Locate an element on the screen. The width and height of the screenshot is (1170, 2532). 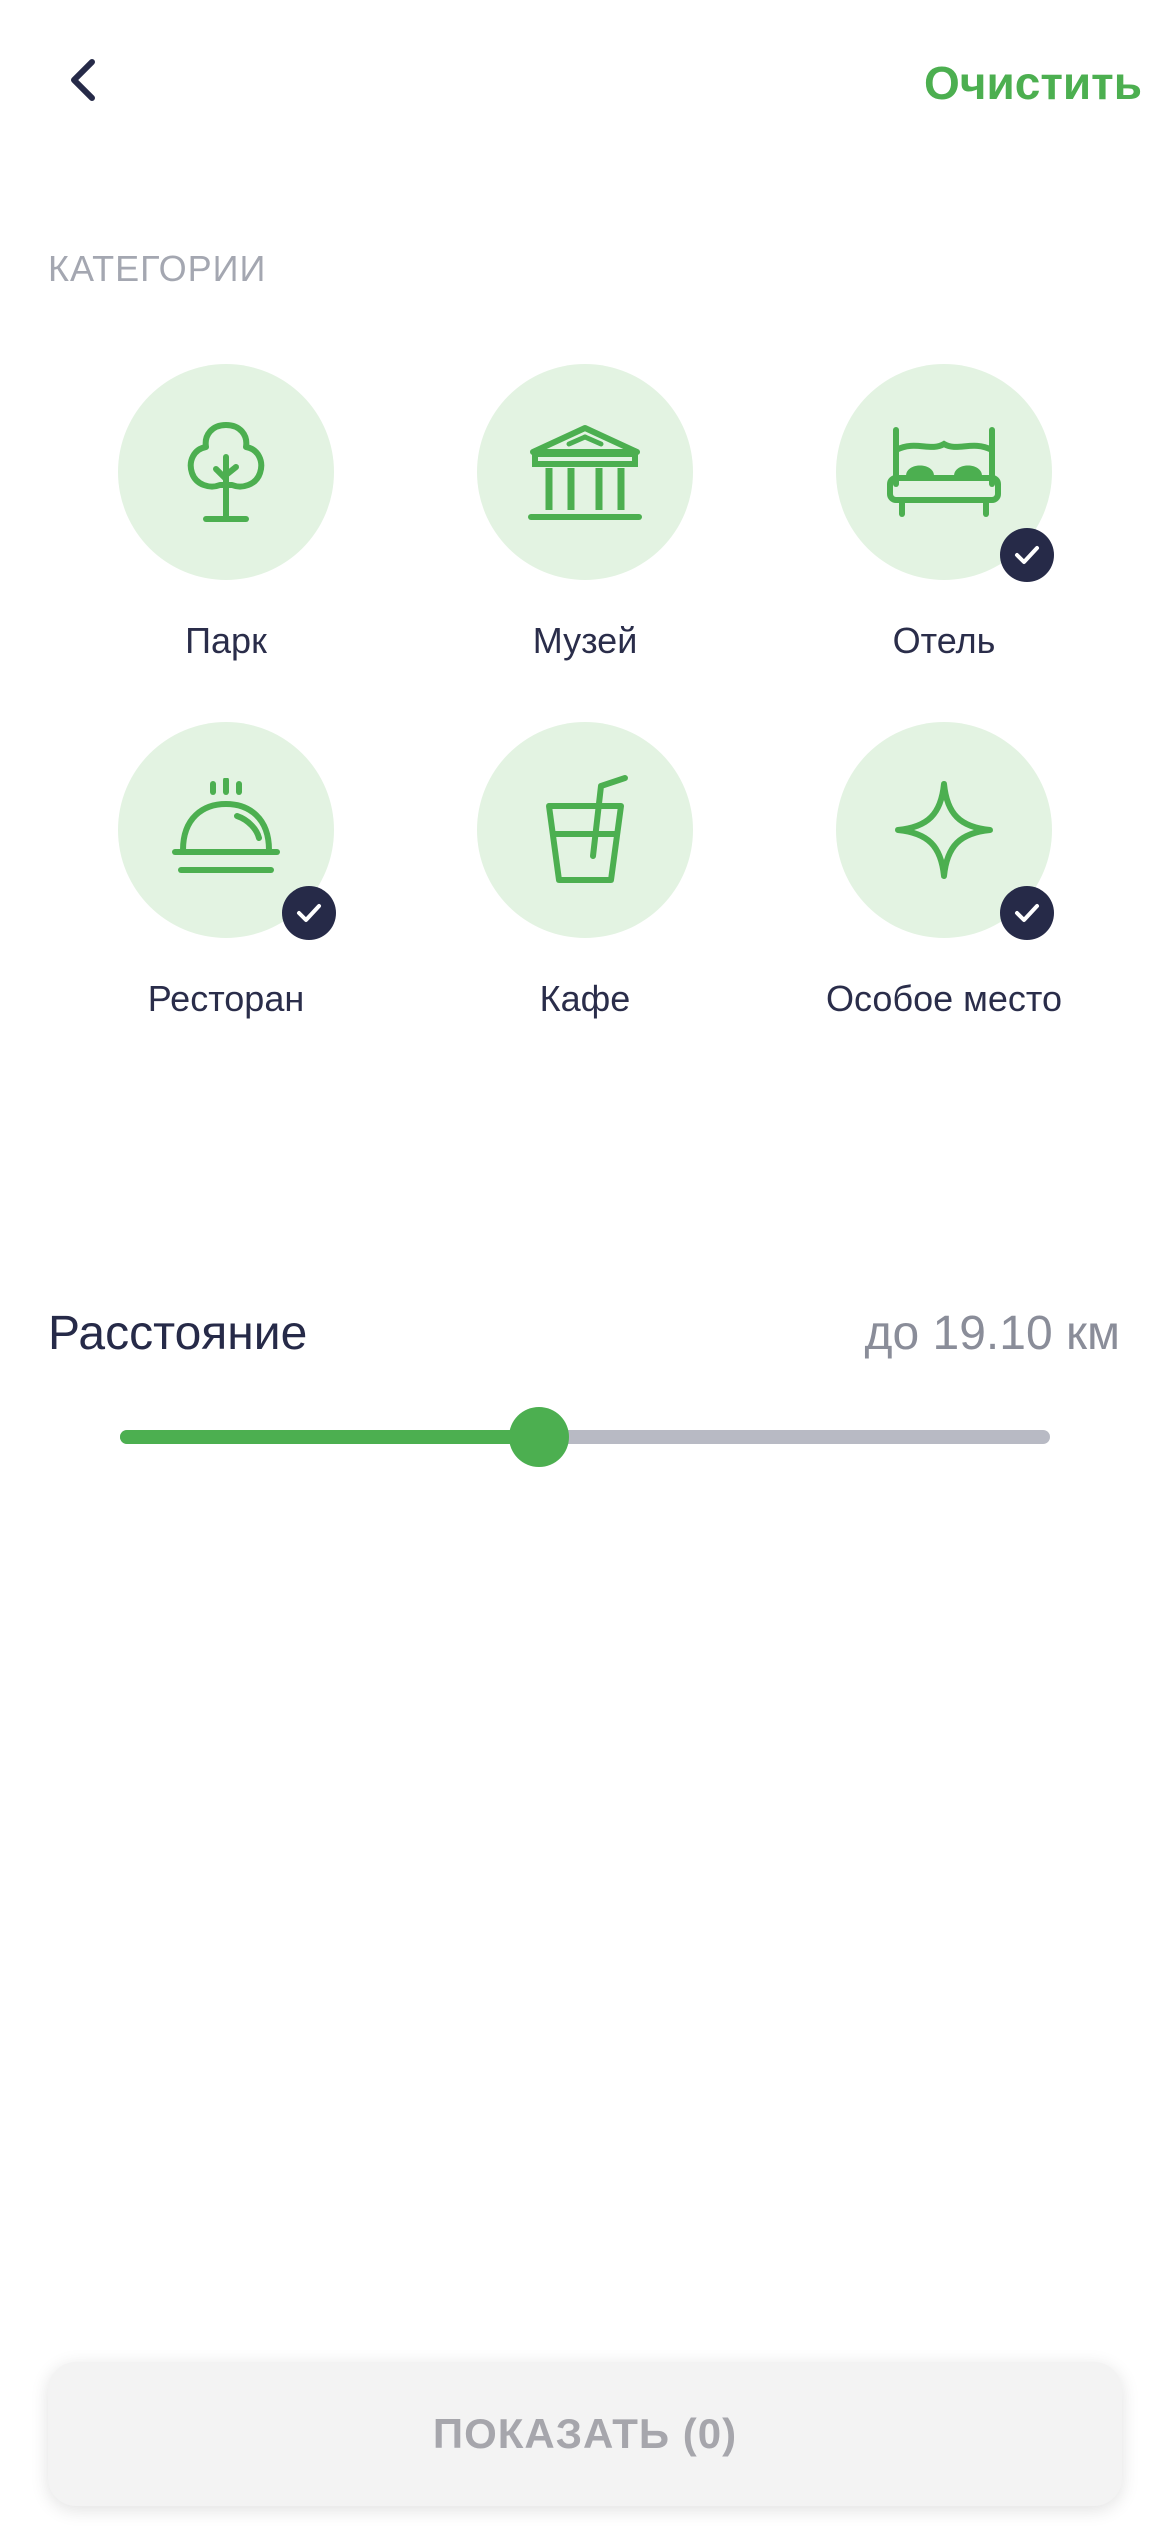
distance-label: Расстояние is located at coordinates (178, 1333).